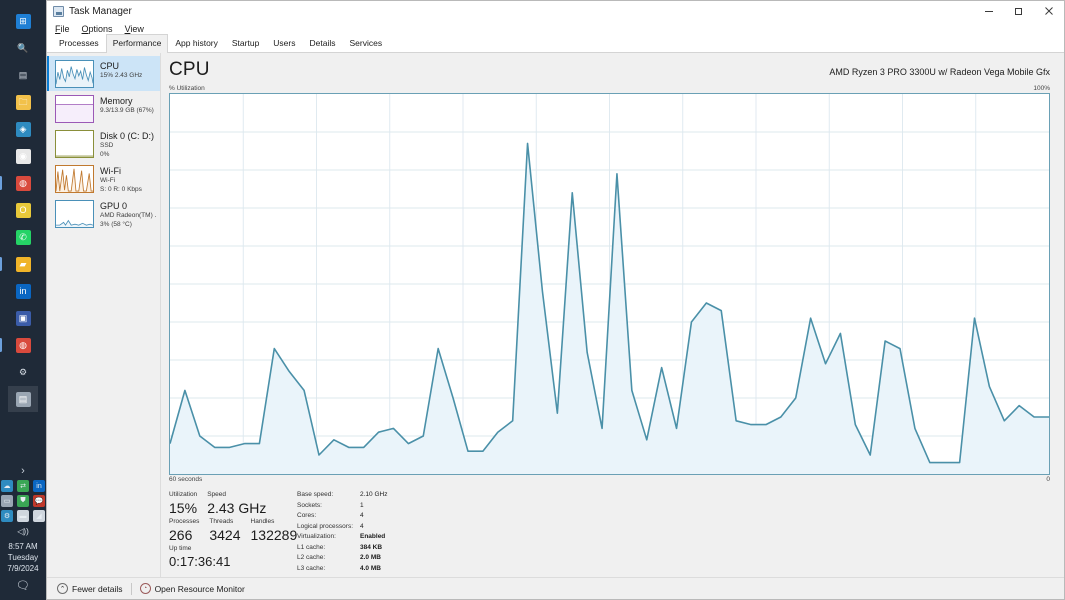  What do you see at coordinates (23, 546) in the screenshot?
I see `clock-time: 8:57 AM` at bounding box center [23, 546].